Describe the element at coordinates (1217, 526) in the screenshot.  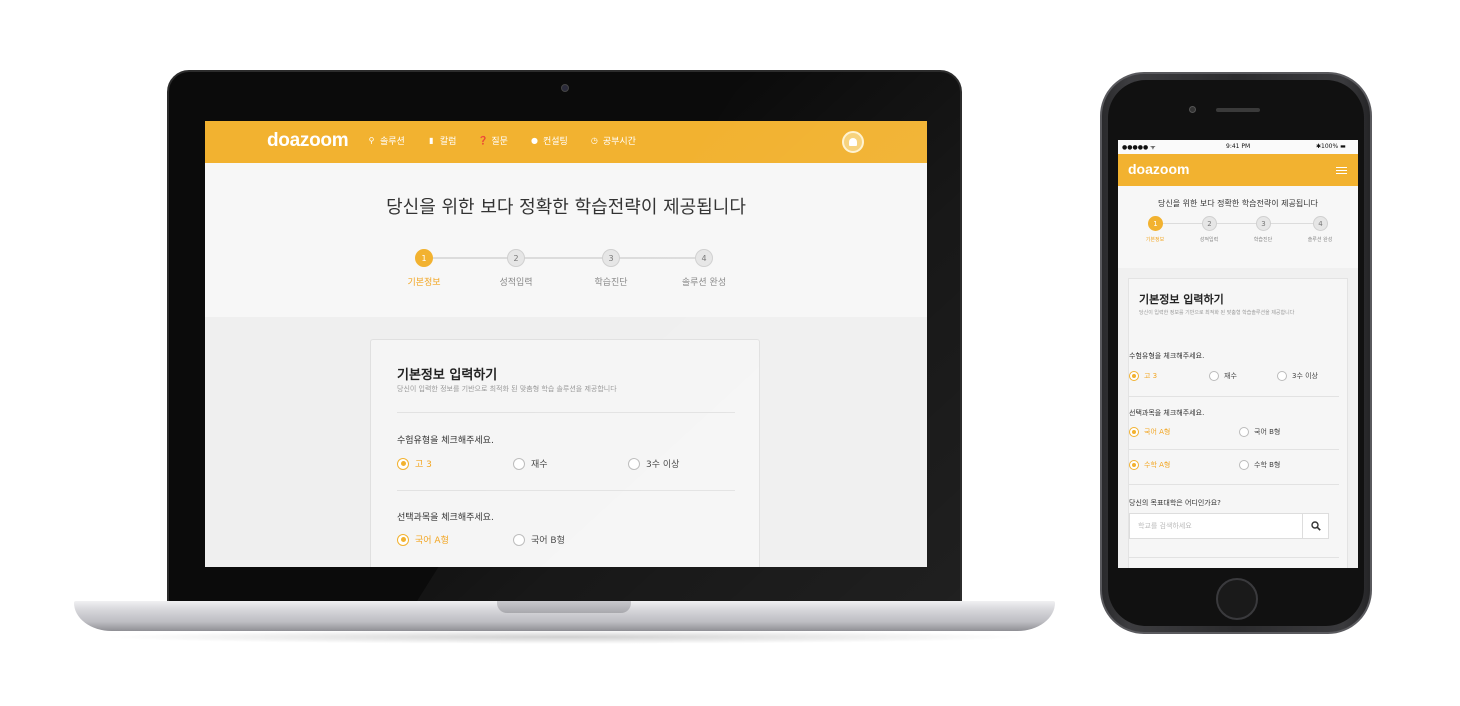
I see `university-search-input` at that location.